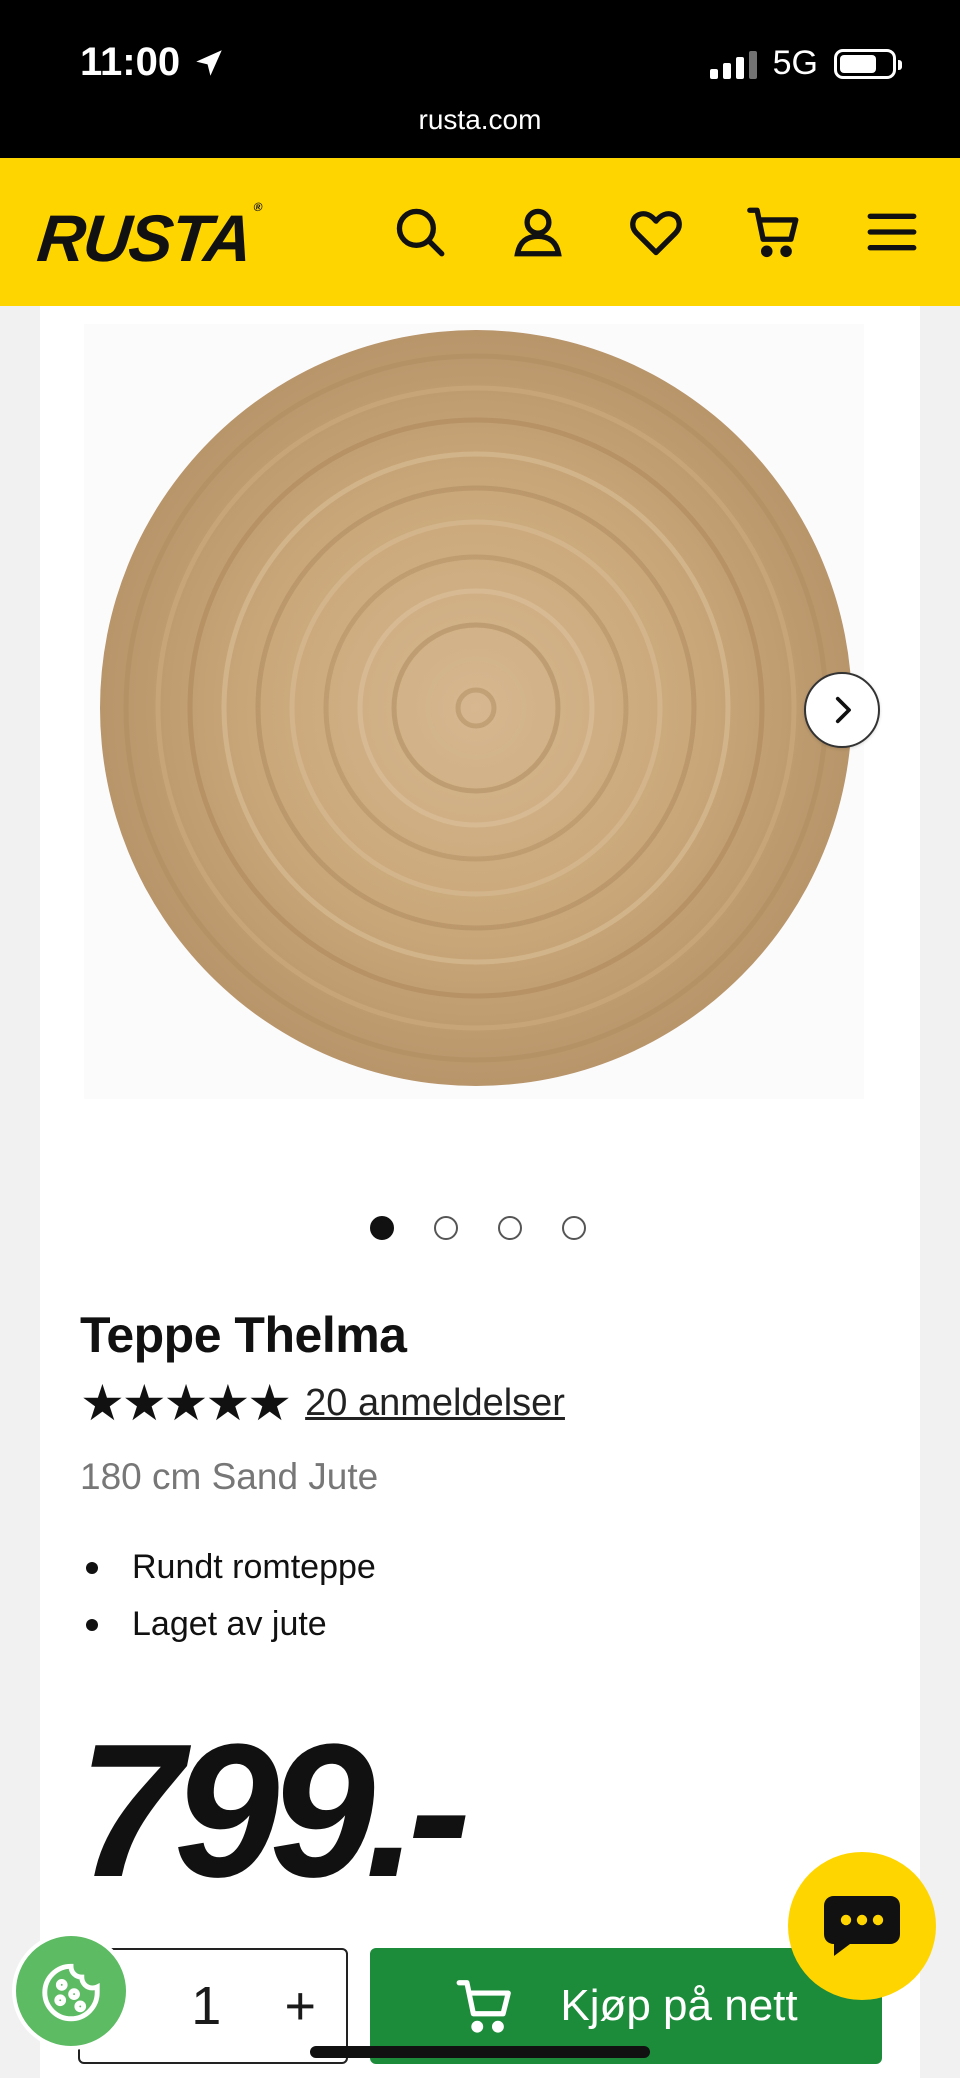 The width and height of the screenshot is (960, 2078). Describe the element at coordinates (480, 79) in the screenshot. I see `status-bar: 11:00 5G rusta.com` at that location.